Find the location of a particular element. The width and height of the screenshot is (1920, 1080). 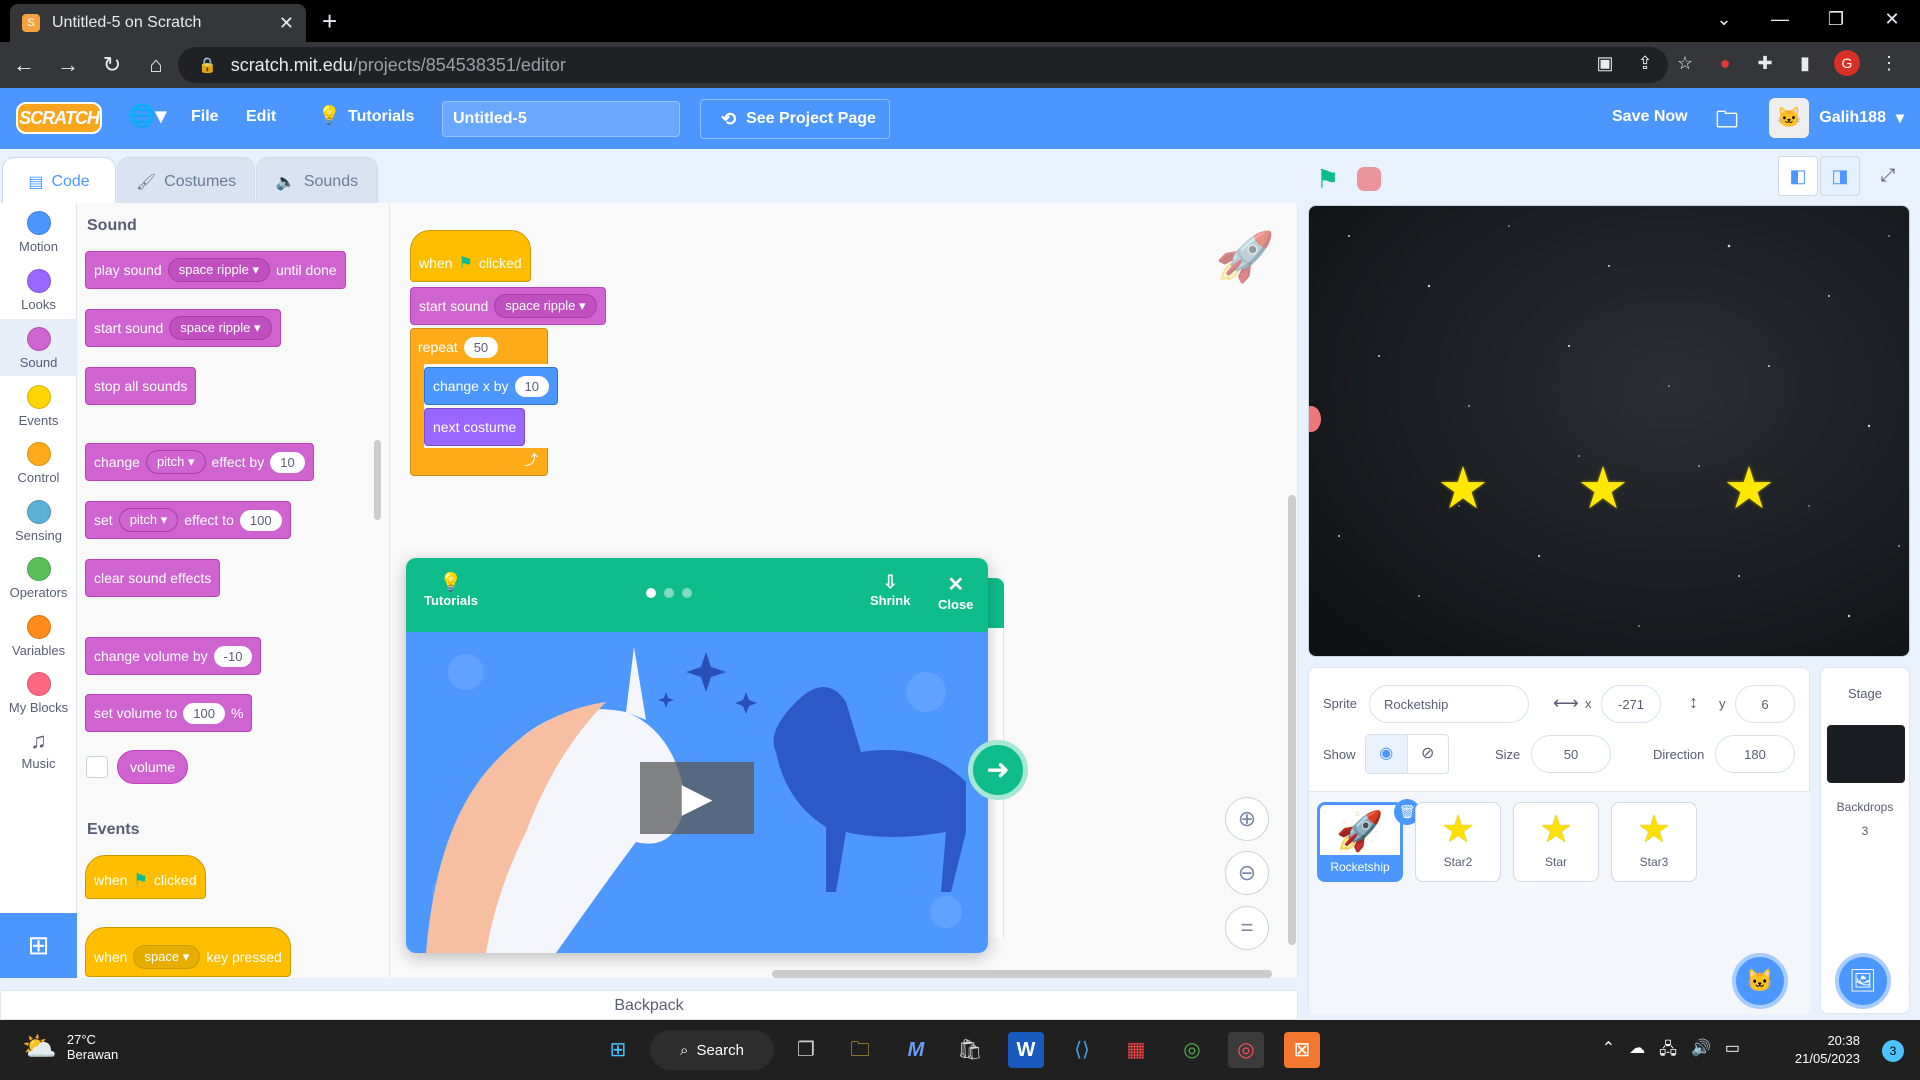

show-eye-icon: ◉ is located at coordinates (1387, 754).